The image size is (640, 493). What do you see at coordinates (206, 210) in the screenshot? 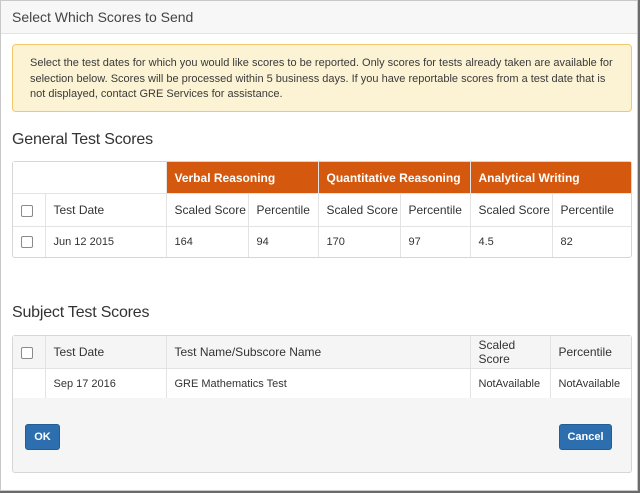
I see `col-verbal-scaled: Scaled Score` at bounding box center [206, 210].